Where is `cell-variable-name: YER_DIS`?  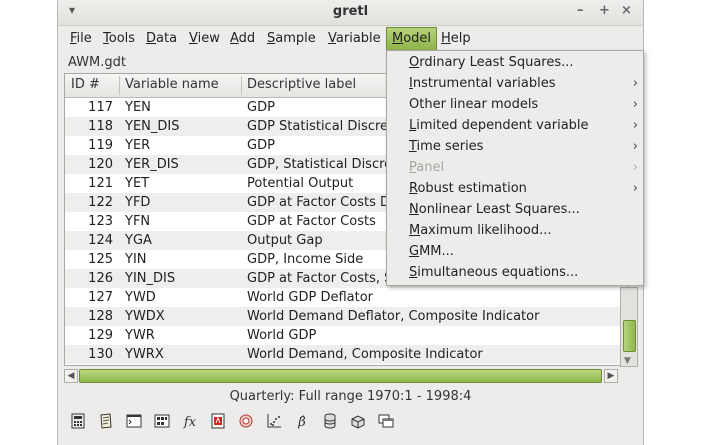
cell-variable-name: YER_DIS is located at coordinates (152, 164).